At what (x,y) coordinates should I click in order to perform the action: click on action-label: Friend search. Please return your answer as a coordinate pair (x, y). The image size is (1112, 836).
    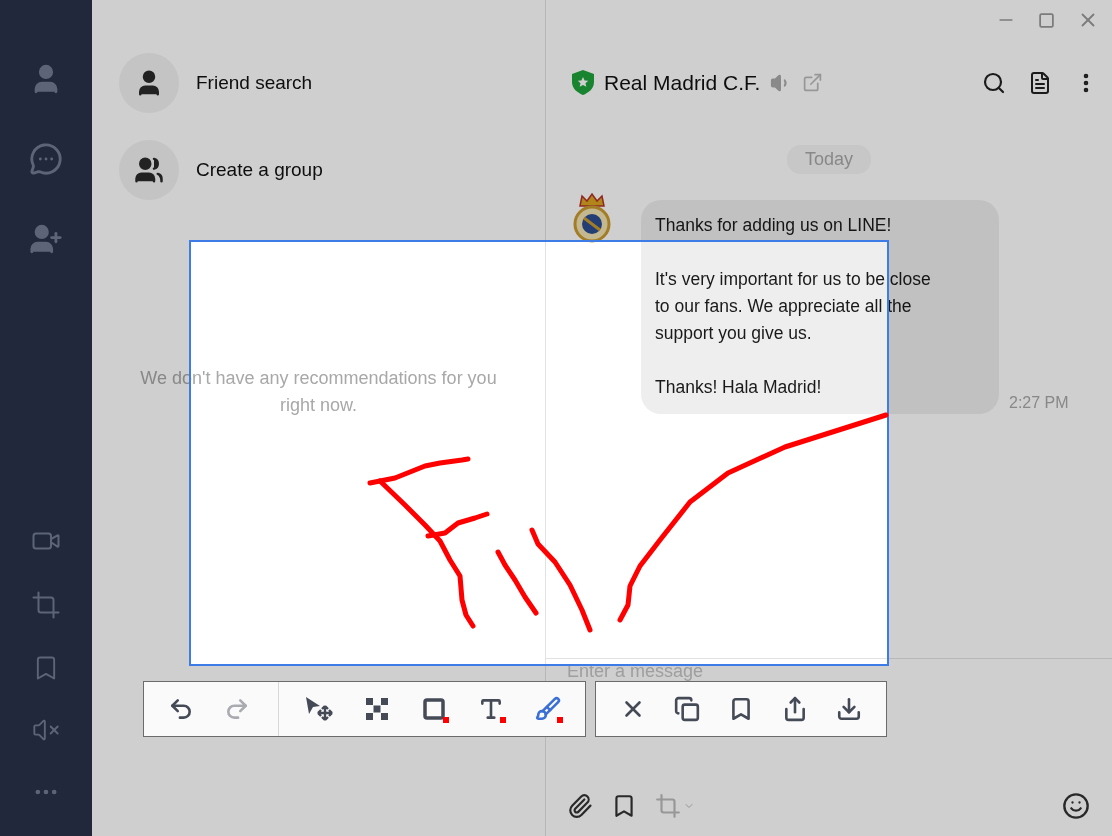
    Looking at the image, I should click on (254, 83).